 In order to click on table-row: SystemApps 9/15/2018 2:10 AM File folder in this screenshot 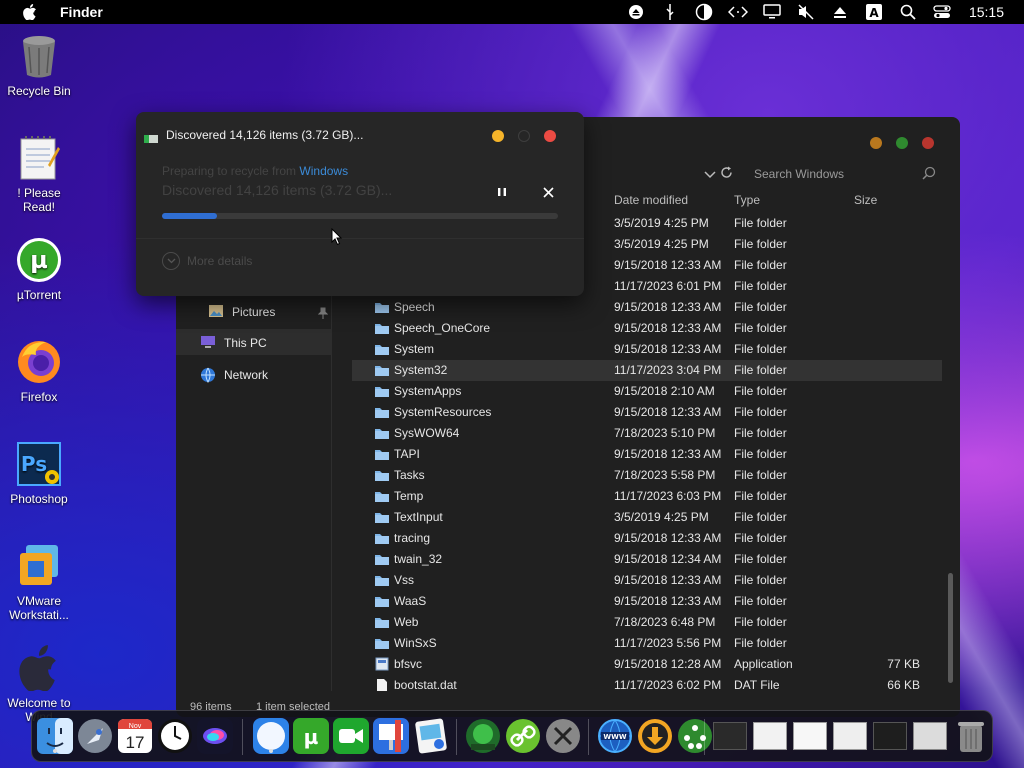, I will do `click(647, 391)`.